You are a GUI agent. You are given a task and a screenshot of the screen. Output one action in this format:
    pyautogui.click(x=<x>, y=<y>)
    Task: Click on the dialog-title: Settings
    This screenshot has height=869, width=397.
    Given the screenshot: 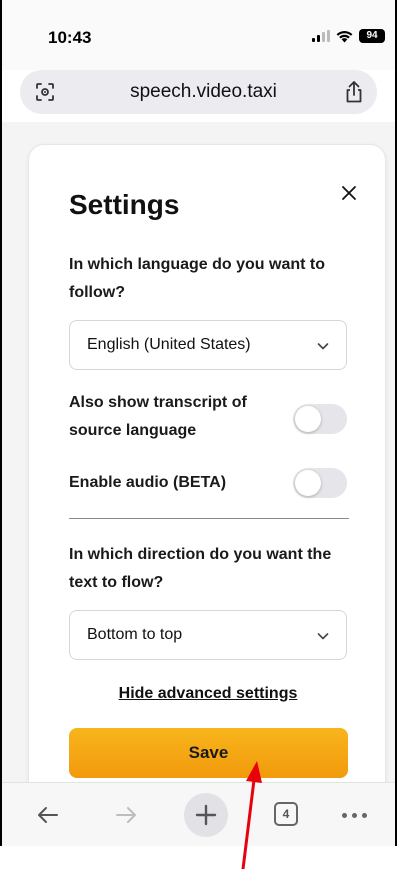 What is the action you would take?
    pyautogui.click(x=124, y=204)
    